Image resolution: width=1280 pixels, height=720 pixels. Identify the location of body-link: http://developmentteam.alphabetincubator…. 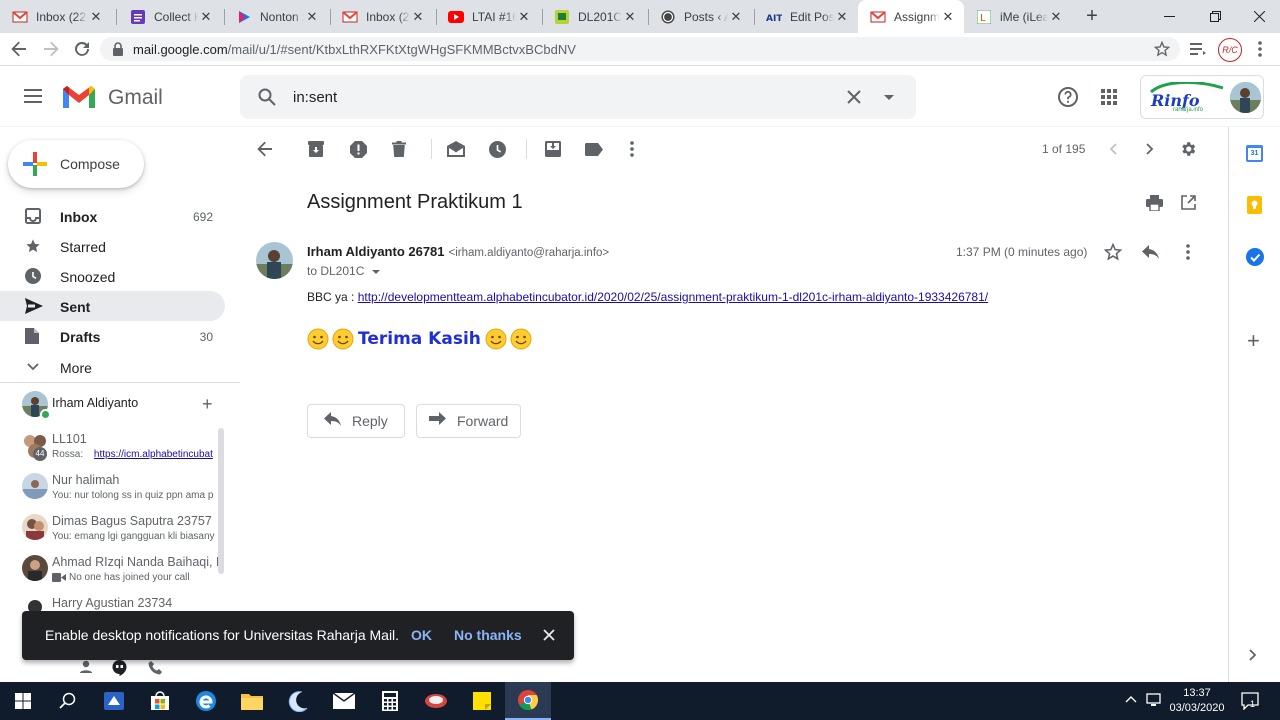
(673, 297).